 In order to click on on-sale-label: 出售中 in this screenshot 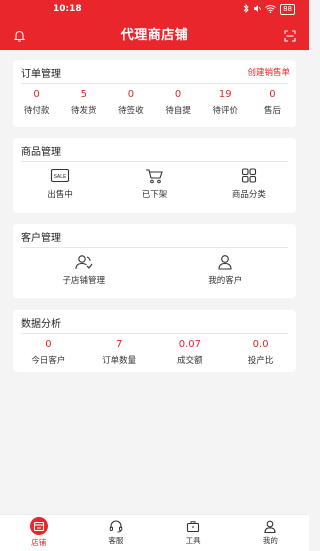, I will do `click(60, 195)`.